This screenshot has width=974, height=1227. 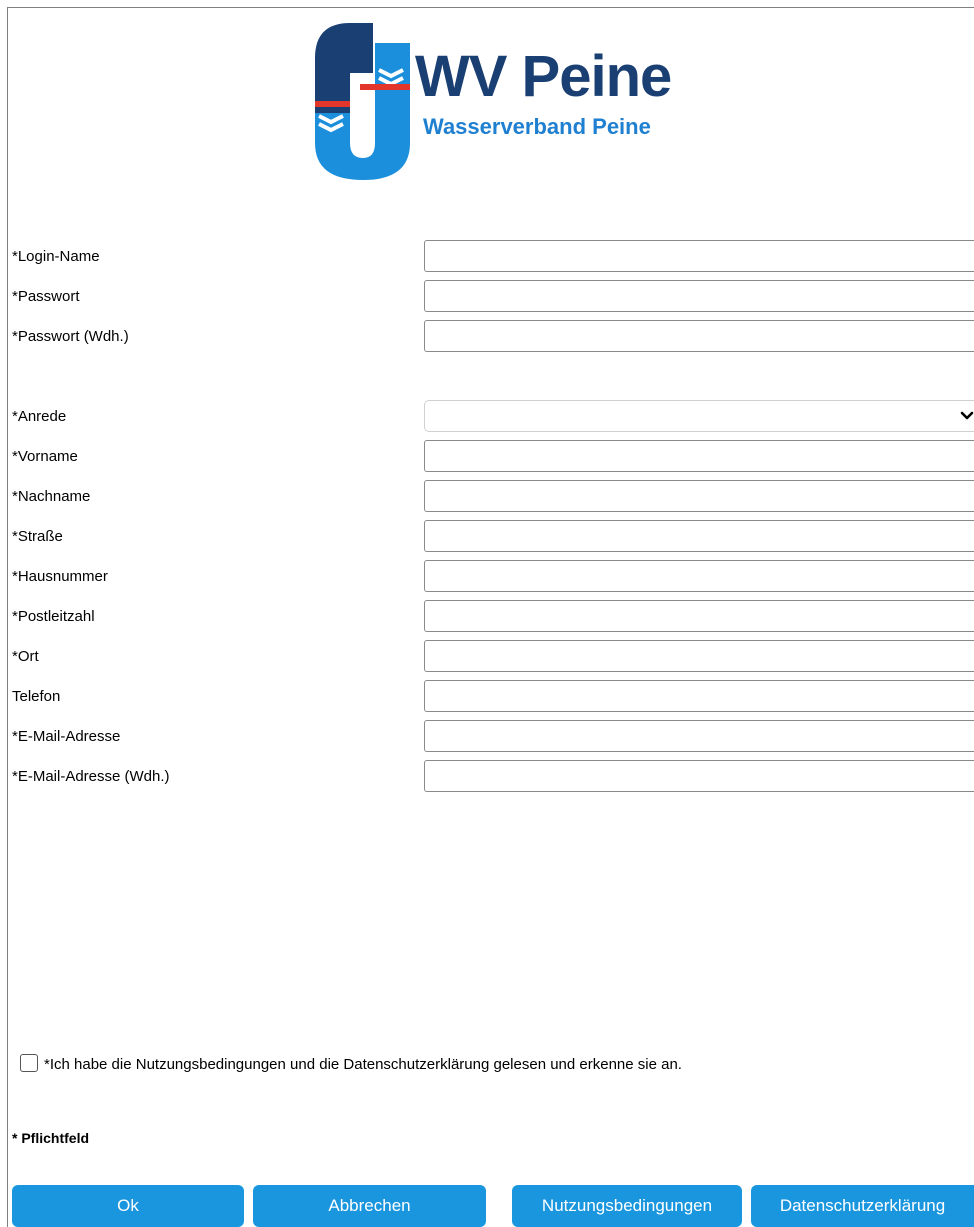 What do you see at coordinates (699, 616) in the screenshot?
I see `postal-code-input` at bounding box center [699, 616].